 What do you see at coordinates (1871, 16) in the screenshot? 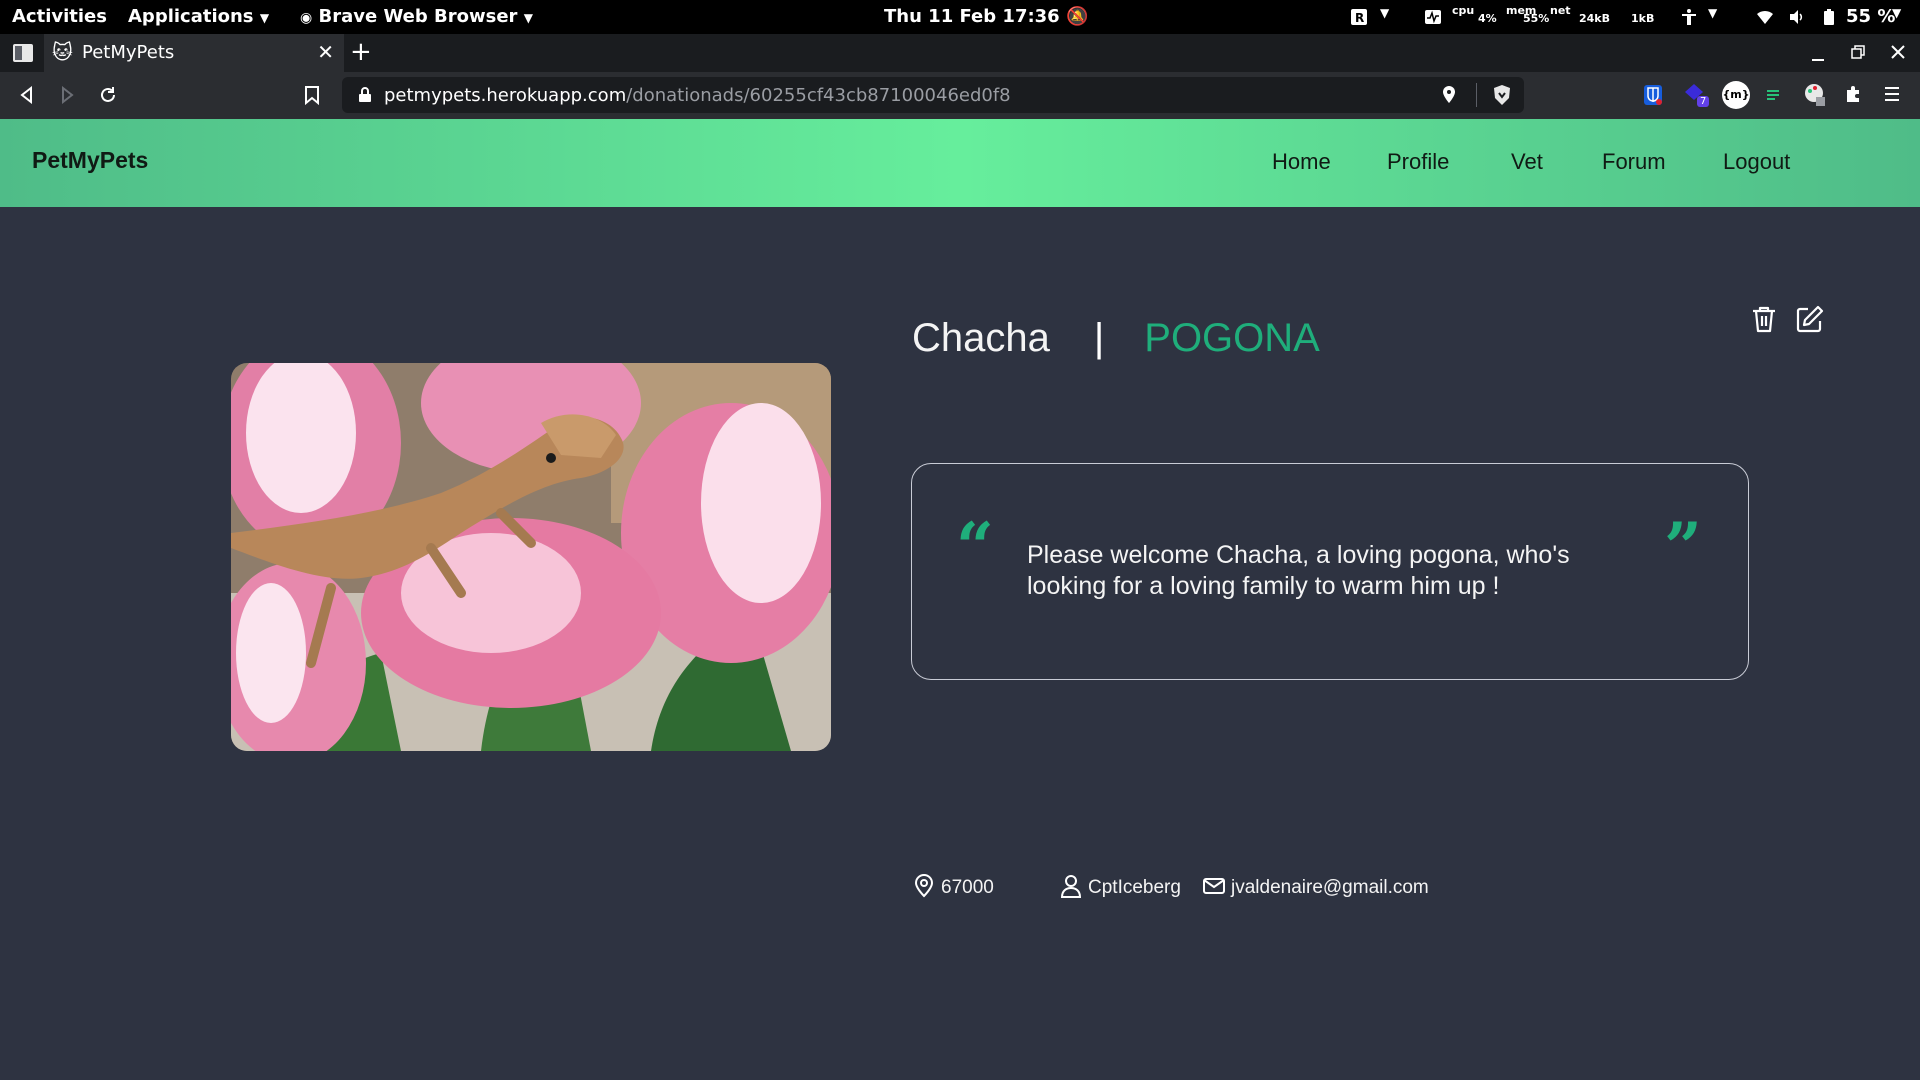
I see `battery-percentage: 55 %` at bounding box center [1871, 16].